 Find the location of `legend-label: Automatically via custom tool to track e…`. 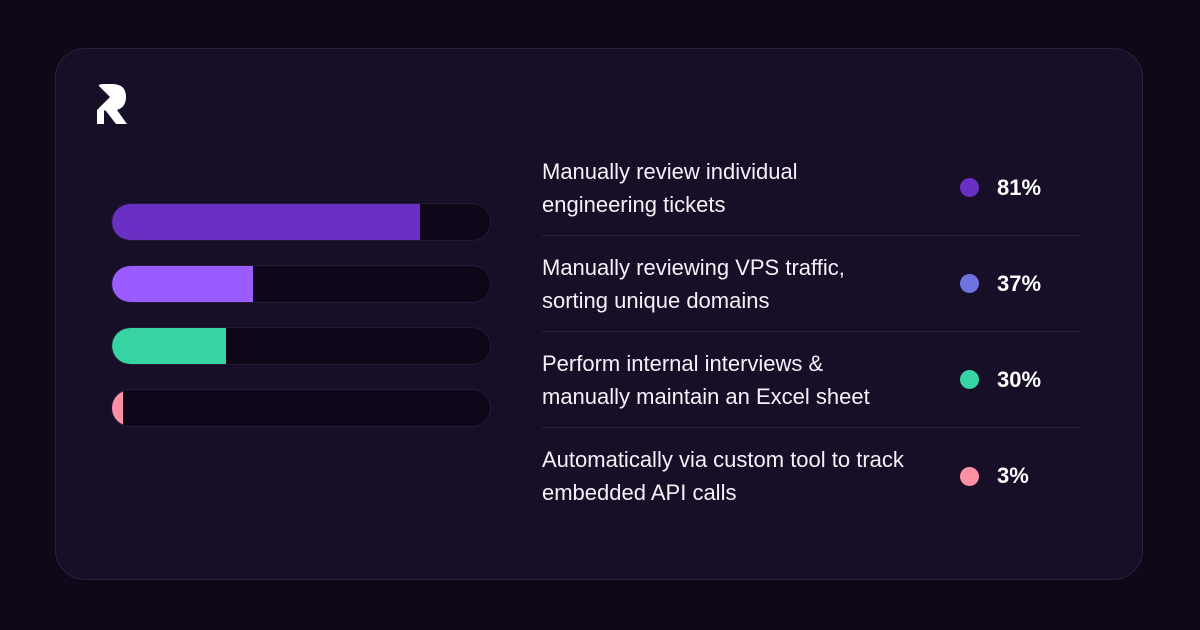

legend-label: Automatically via custom tool to track e… is located at coordinates (723, 476).